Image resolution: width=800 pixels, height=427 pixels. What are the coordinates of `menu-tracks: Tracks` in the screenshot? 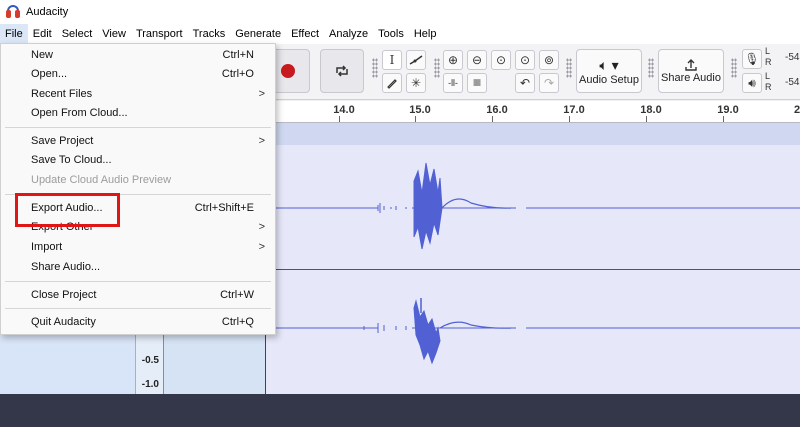 It's located at (209, 34).